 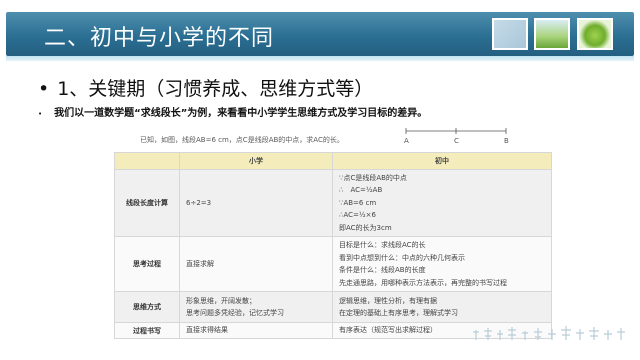 I want to click on seedling-thumbnail-icon, so click(x=552, y=34).